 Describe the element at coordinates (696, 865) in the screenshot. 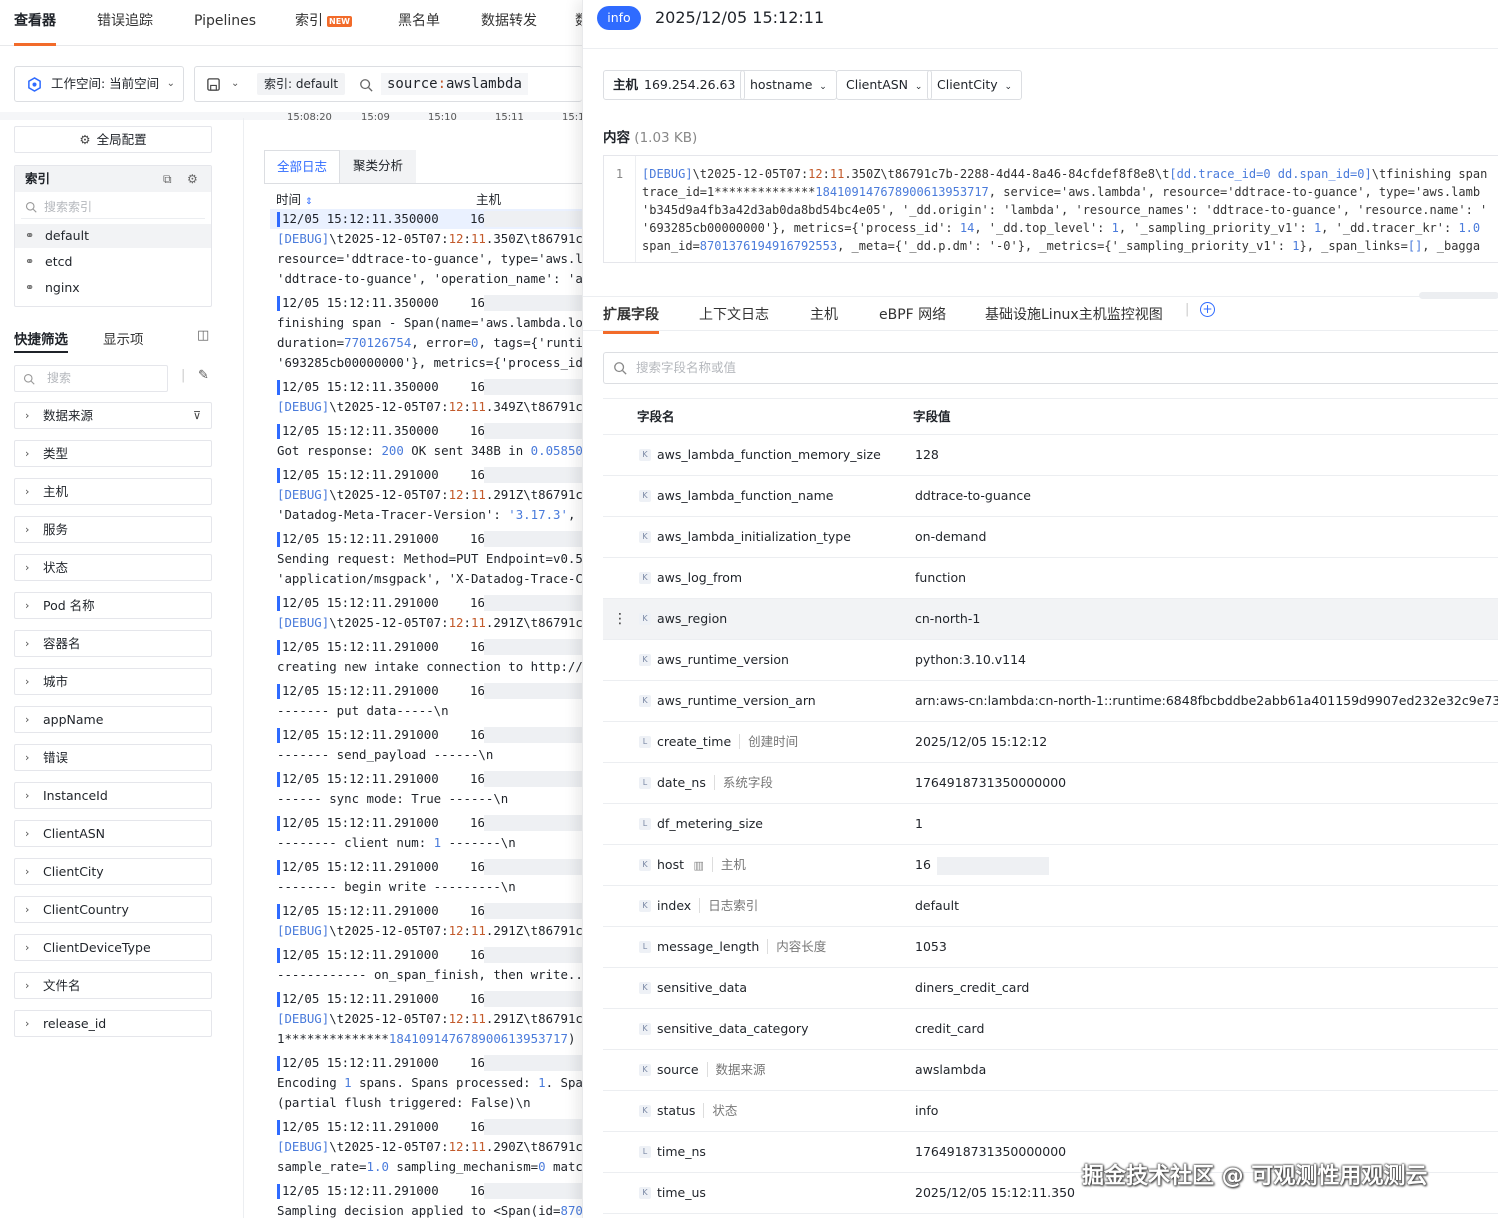

I see `bar-chart-icon: ▥` at that location.